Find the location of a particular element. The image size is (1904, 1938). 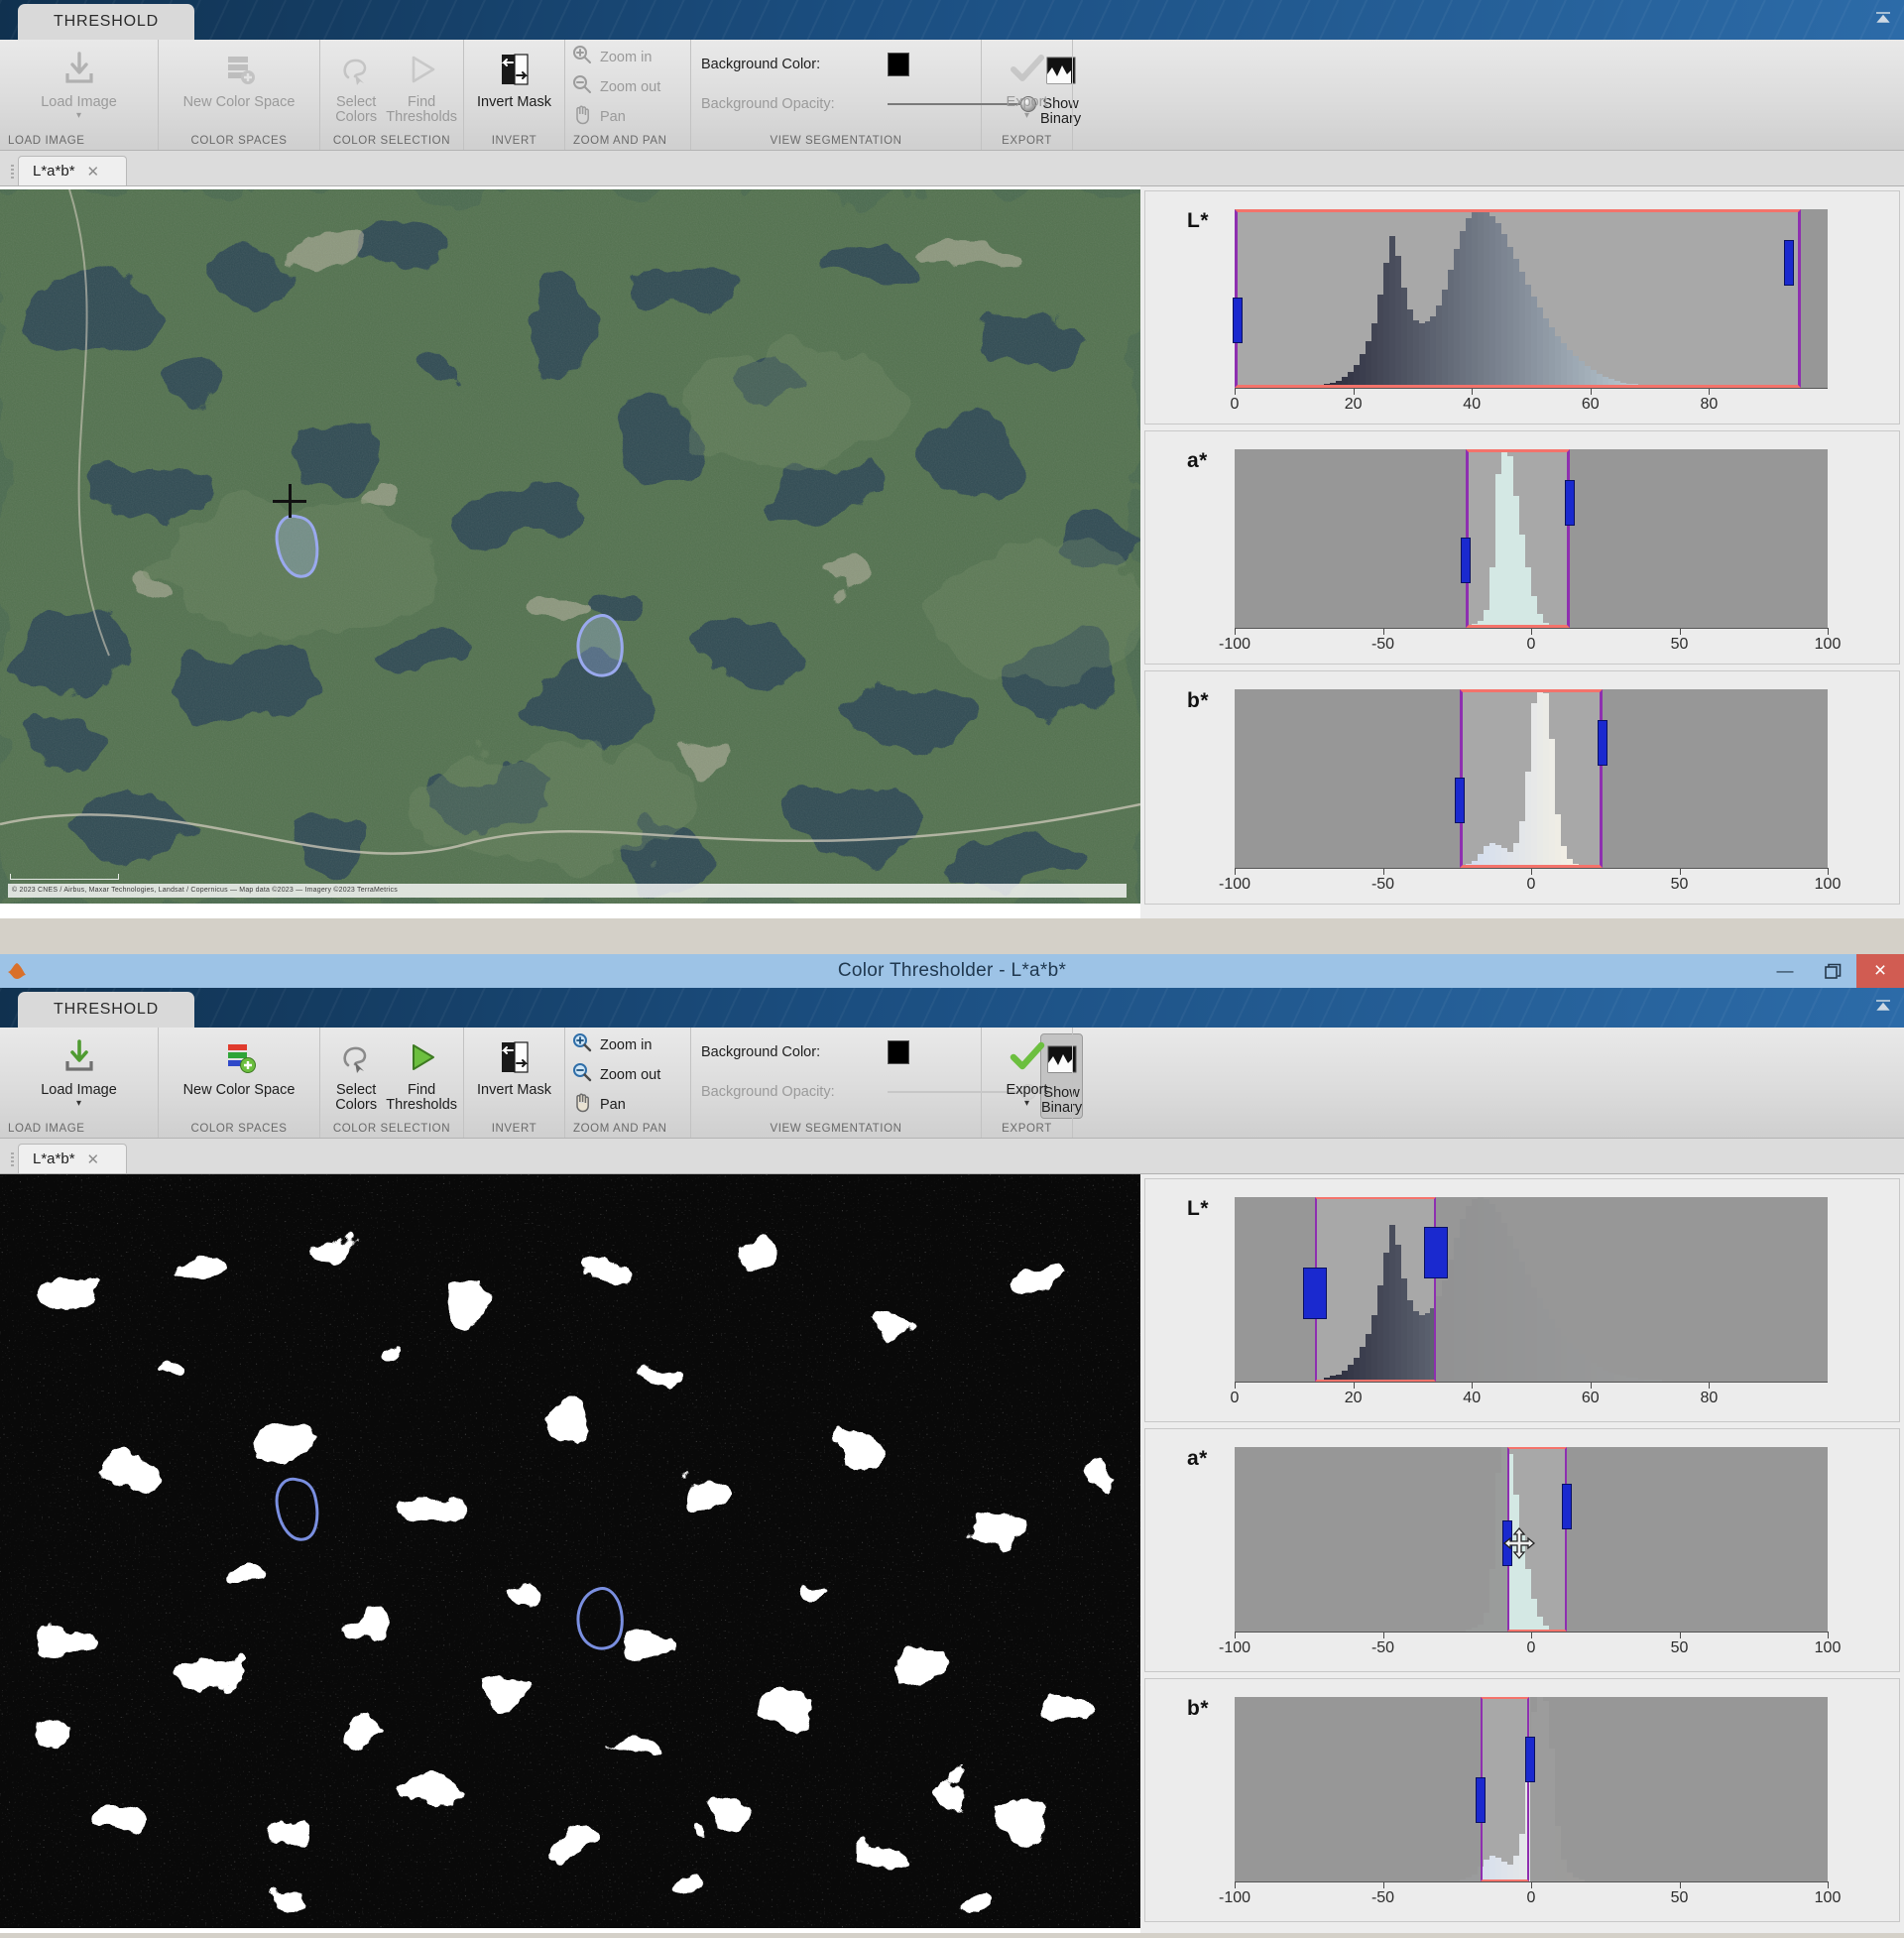

threshold-roi-bottom-b is located at coordinates (1505, 1789).